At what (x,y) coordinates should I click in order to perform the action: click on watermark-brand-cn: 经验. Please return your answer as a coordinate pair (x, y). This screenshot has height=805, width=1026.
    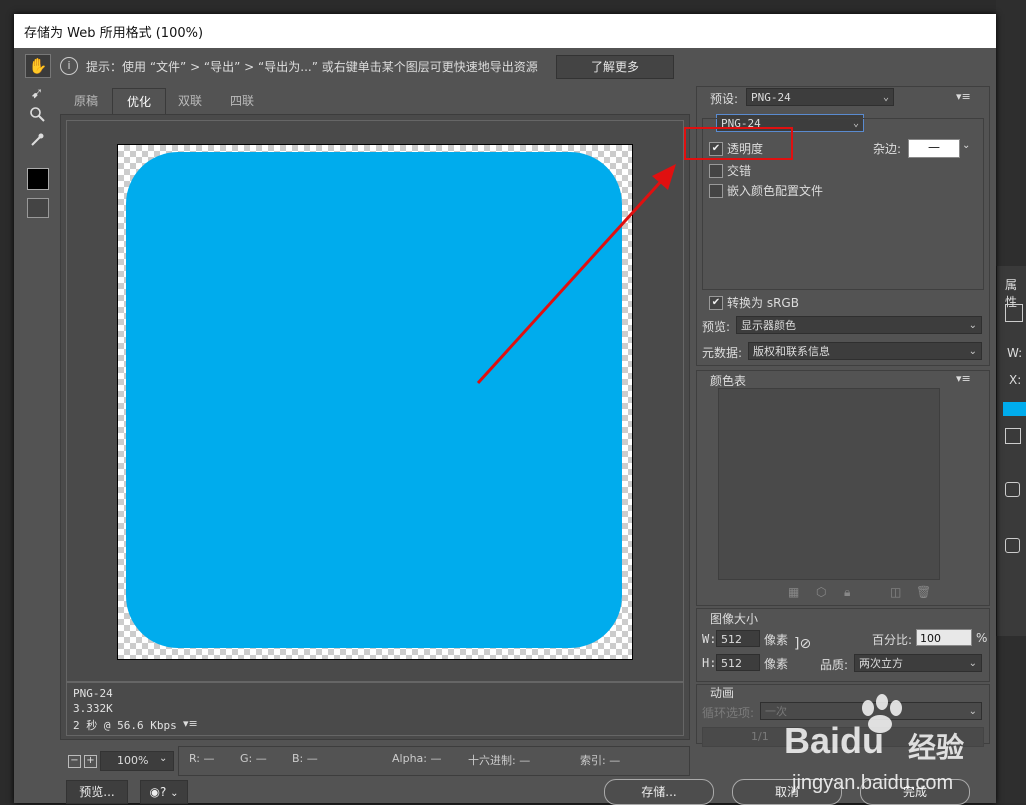
    Looking at the image, I should click on (936, 747).